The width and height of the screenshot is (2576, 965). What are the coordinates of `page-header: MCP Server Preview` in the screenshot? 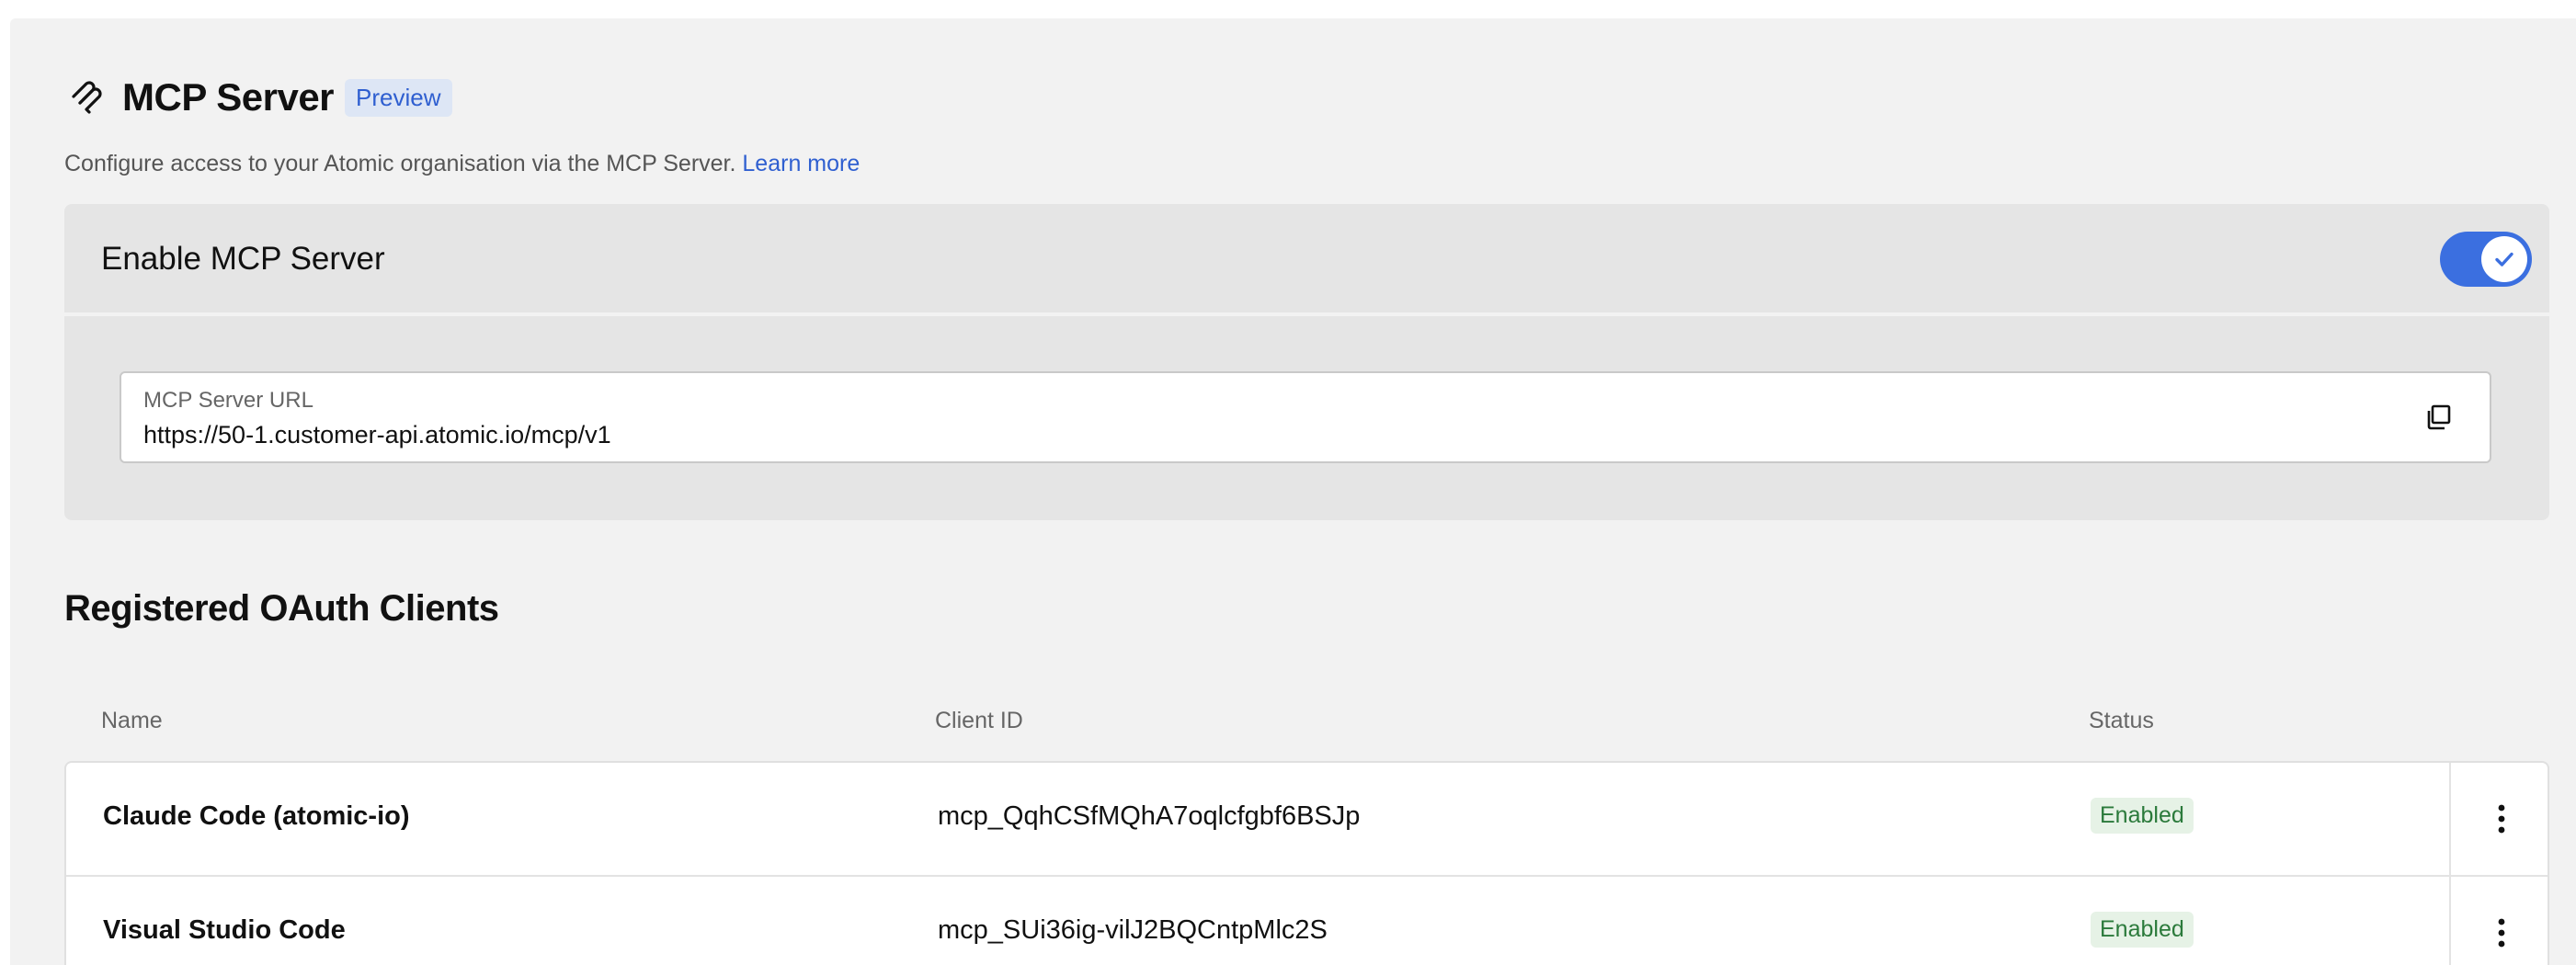 It's located at (258, 97).